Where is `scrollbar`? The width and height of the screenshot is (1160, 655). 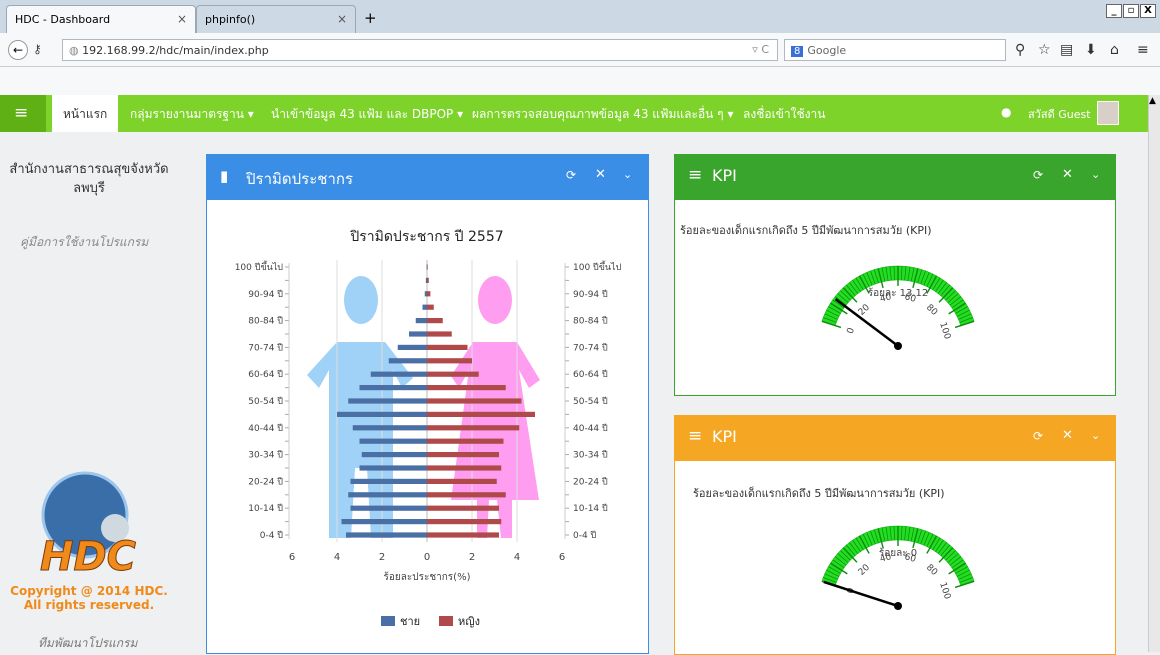
scrollbar is located at coordinates (1154, 373).